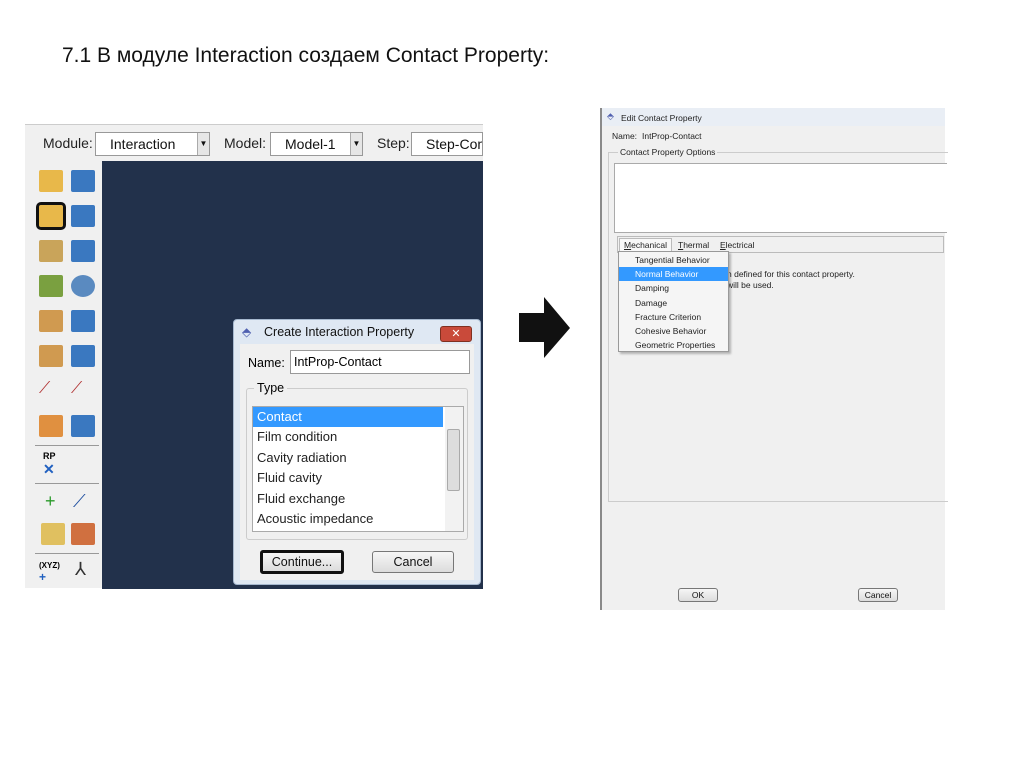  What do you see at coordinates (49, 572) in the screenshot?
I see `coordinate-icon: (XYZ) +` at bounding box center [49, 572].